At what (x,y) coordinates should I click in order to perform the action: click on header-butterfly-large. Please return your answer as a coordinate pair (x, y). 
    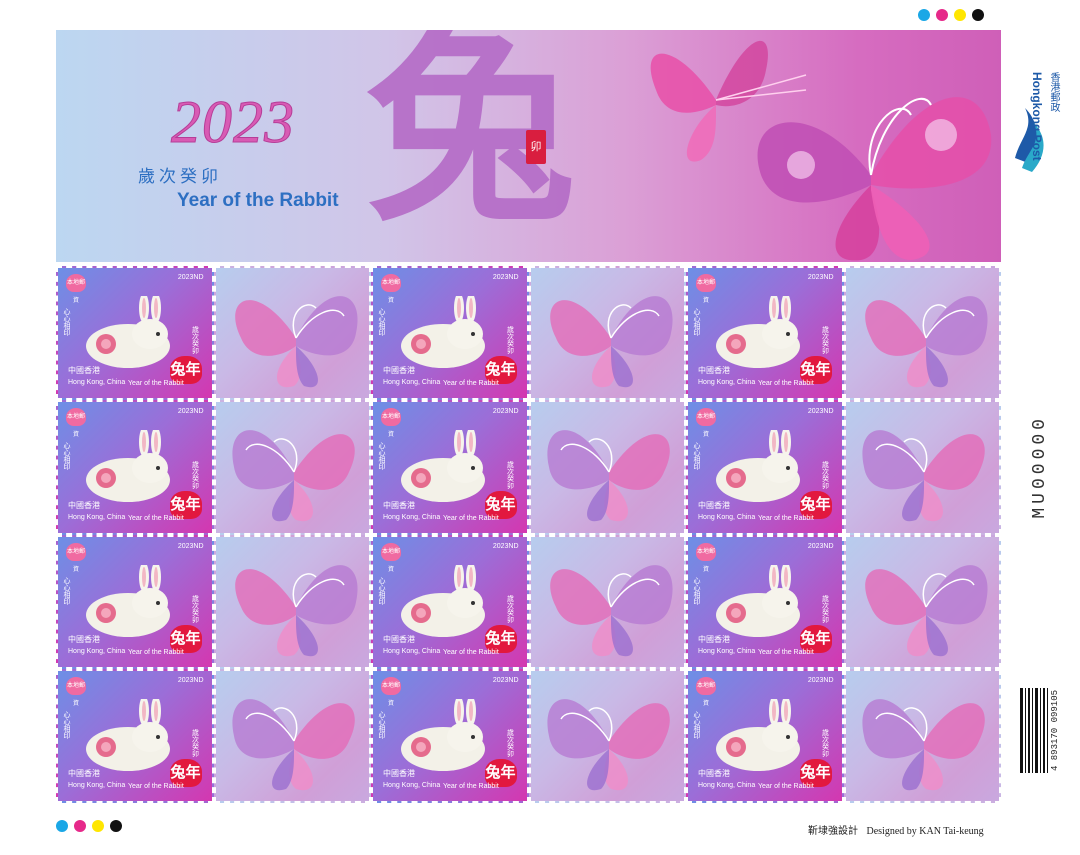
    Looking at the image, I should click on (874, 179).